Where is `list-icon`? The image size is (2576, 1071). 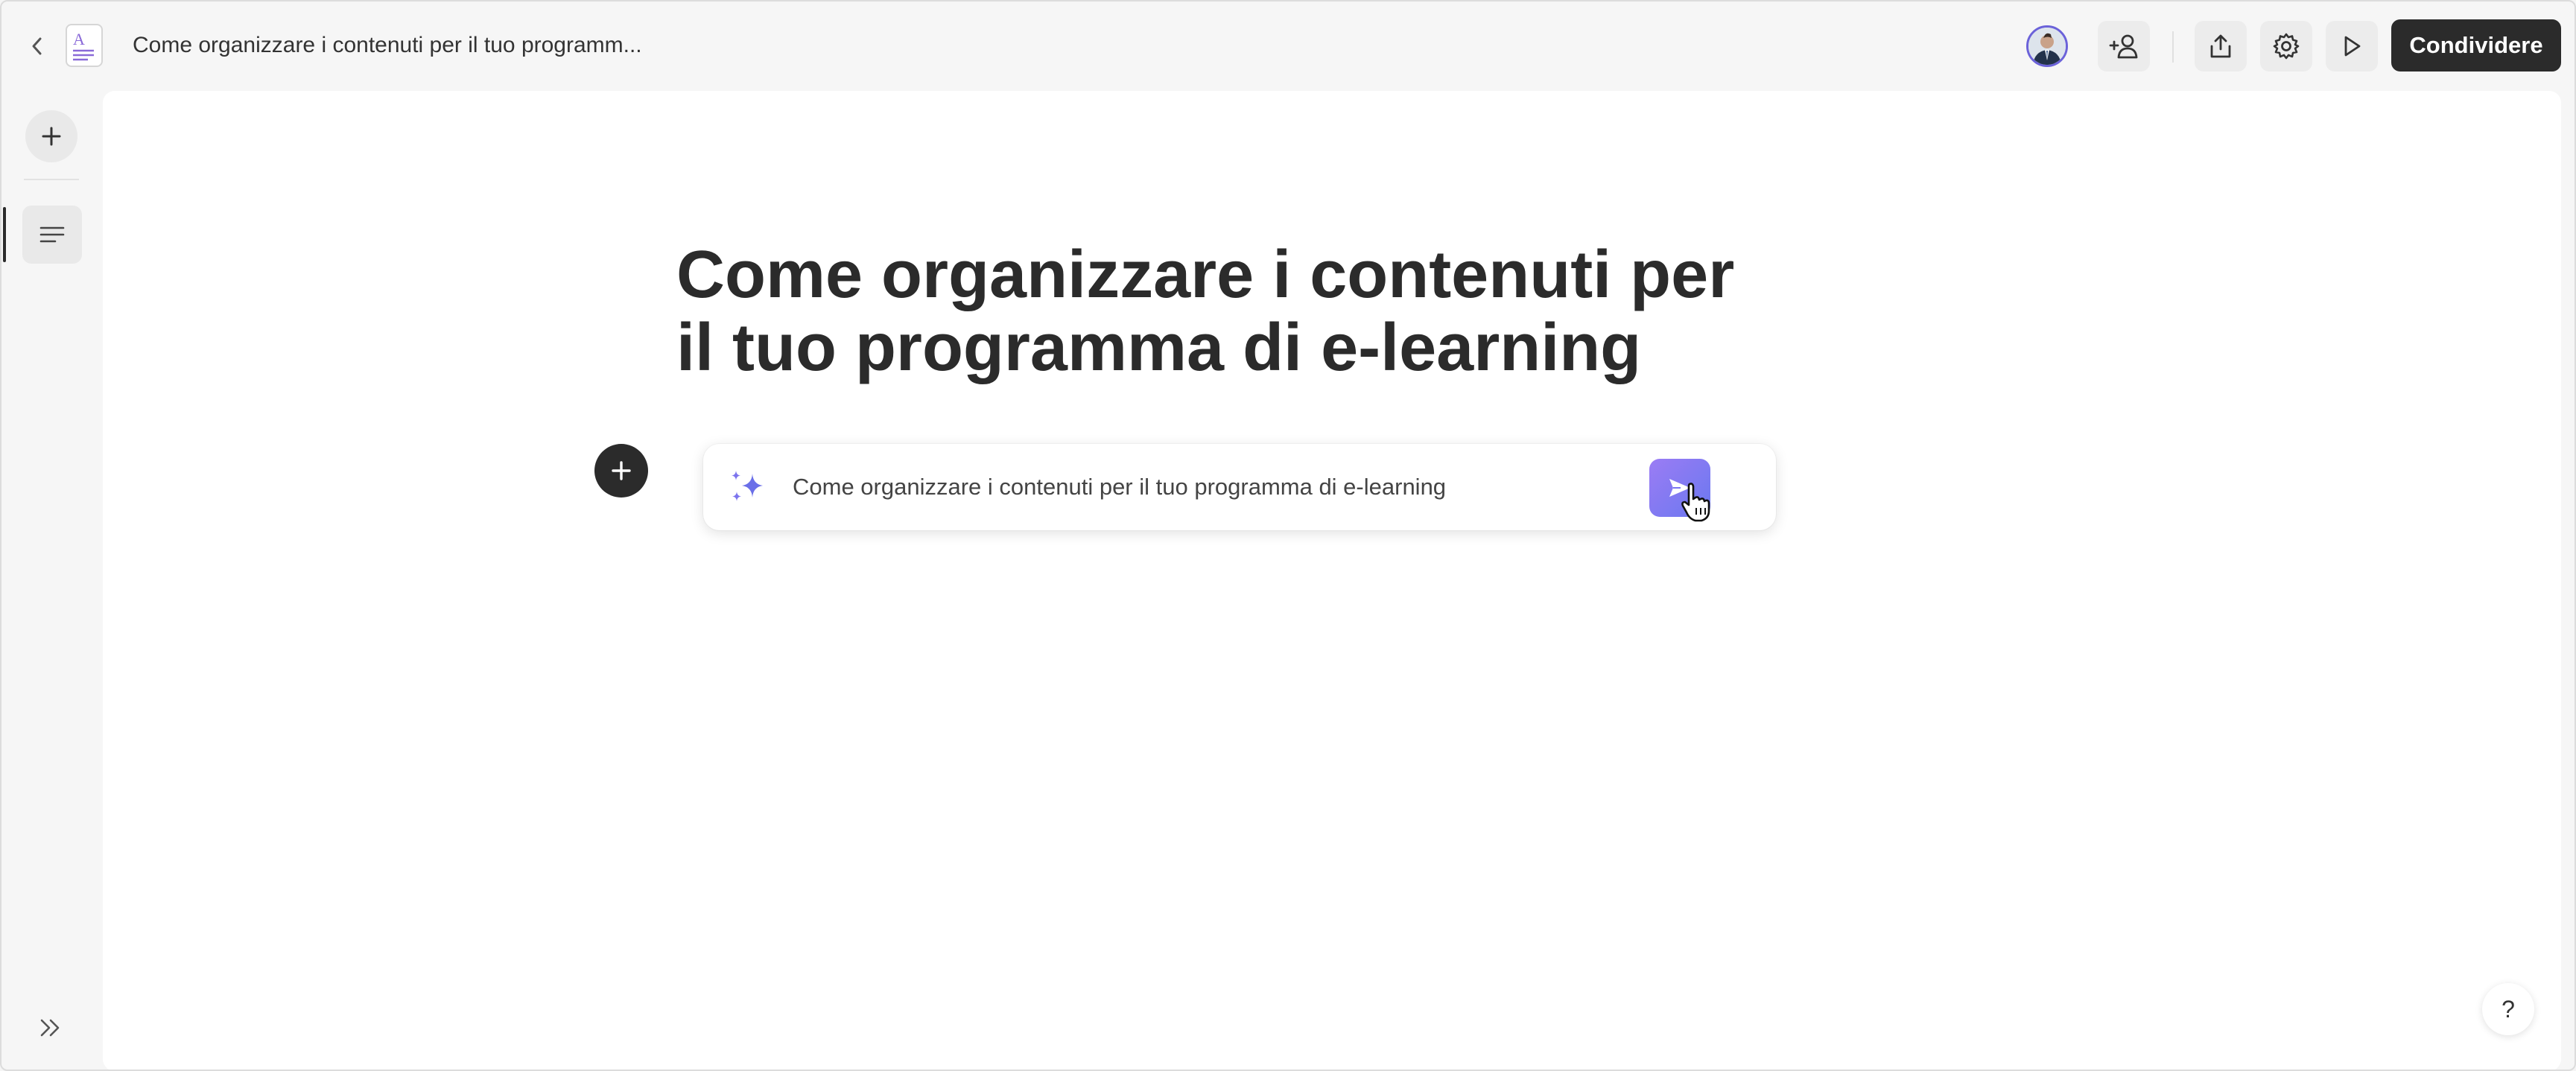
list-icon is located at coordinates (52, 234).